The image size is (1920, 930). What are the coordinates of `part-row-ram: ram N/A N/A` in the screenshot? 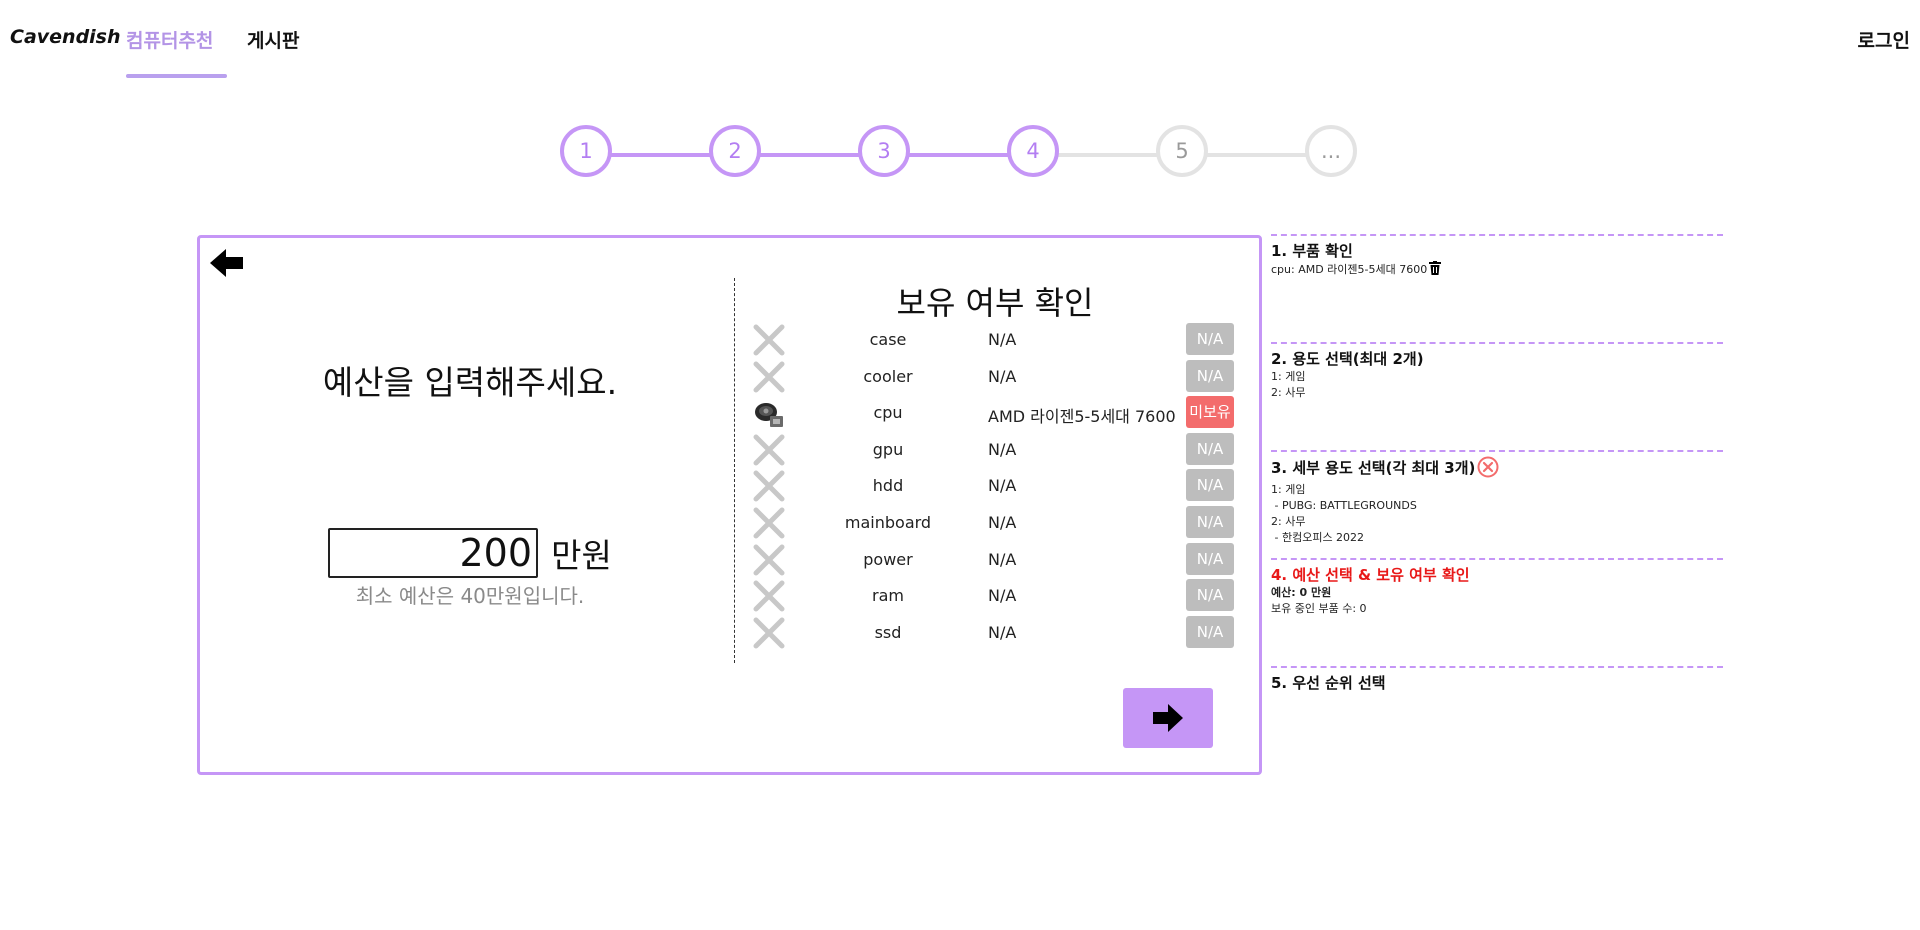 It's located at (997, 596).